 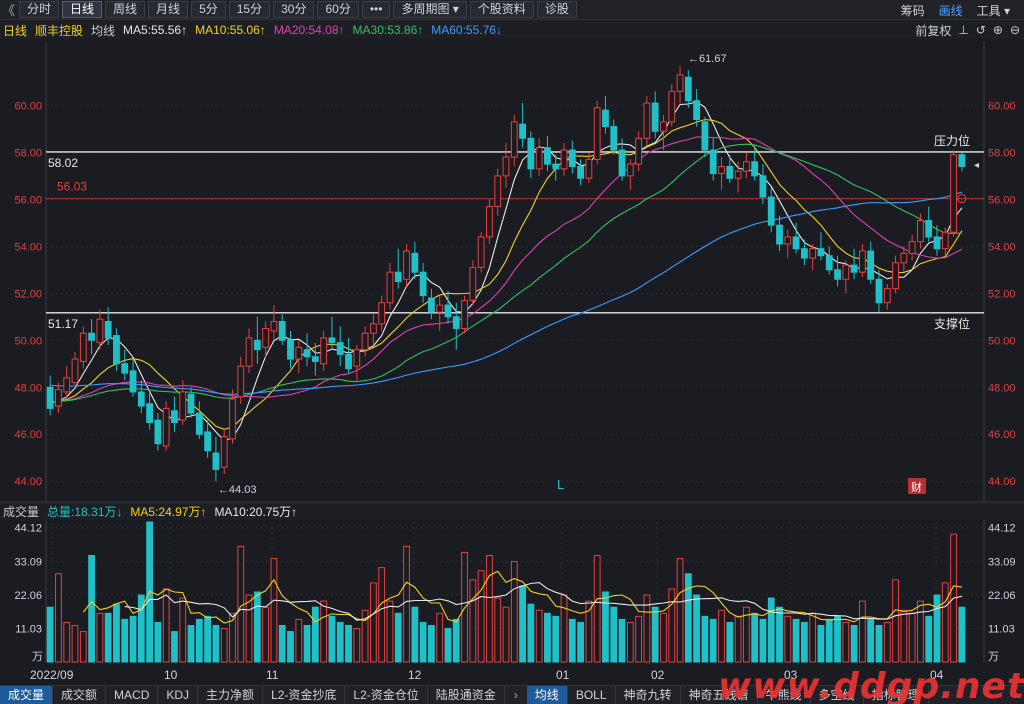 What do you see at coordinates (231, 695) in the screenshot?
I see `indicator-tab-4: 主力净额` at bounding box center [231, 695].